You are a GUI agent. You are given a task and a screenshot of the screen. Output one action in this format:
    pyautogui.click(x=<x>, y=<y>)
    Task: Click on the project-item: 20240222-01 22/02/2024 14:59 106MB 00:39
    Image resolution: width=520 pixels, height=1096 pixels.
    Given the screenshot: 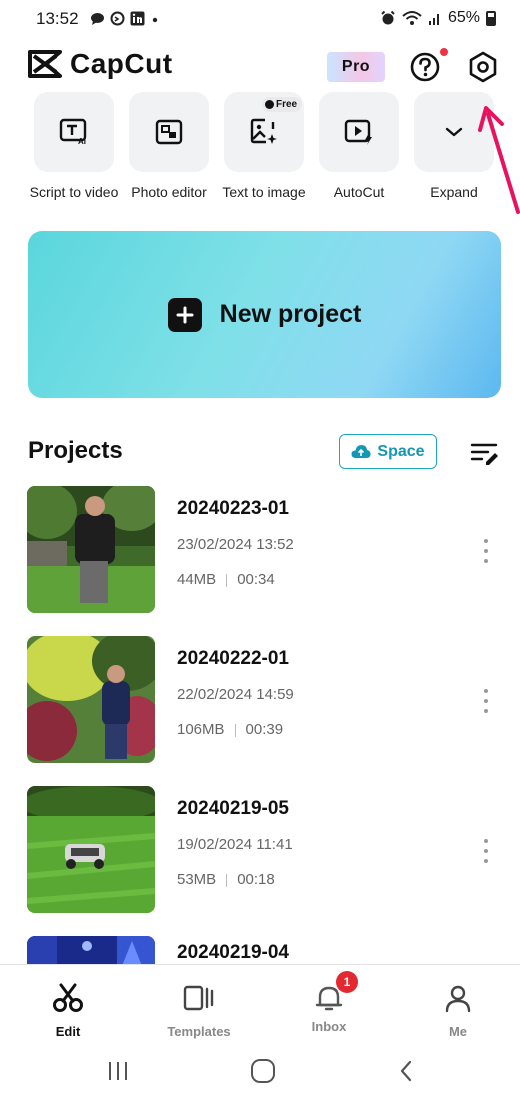 What is the action you would take?
    pyautogui.click(x=260, y=701)
    